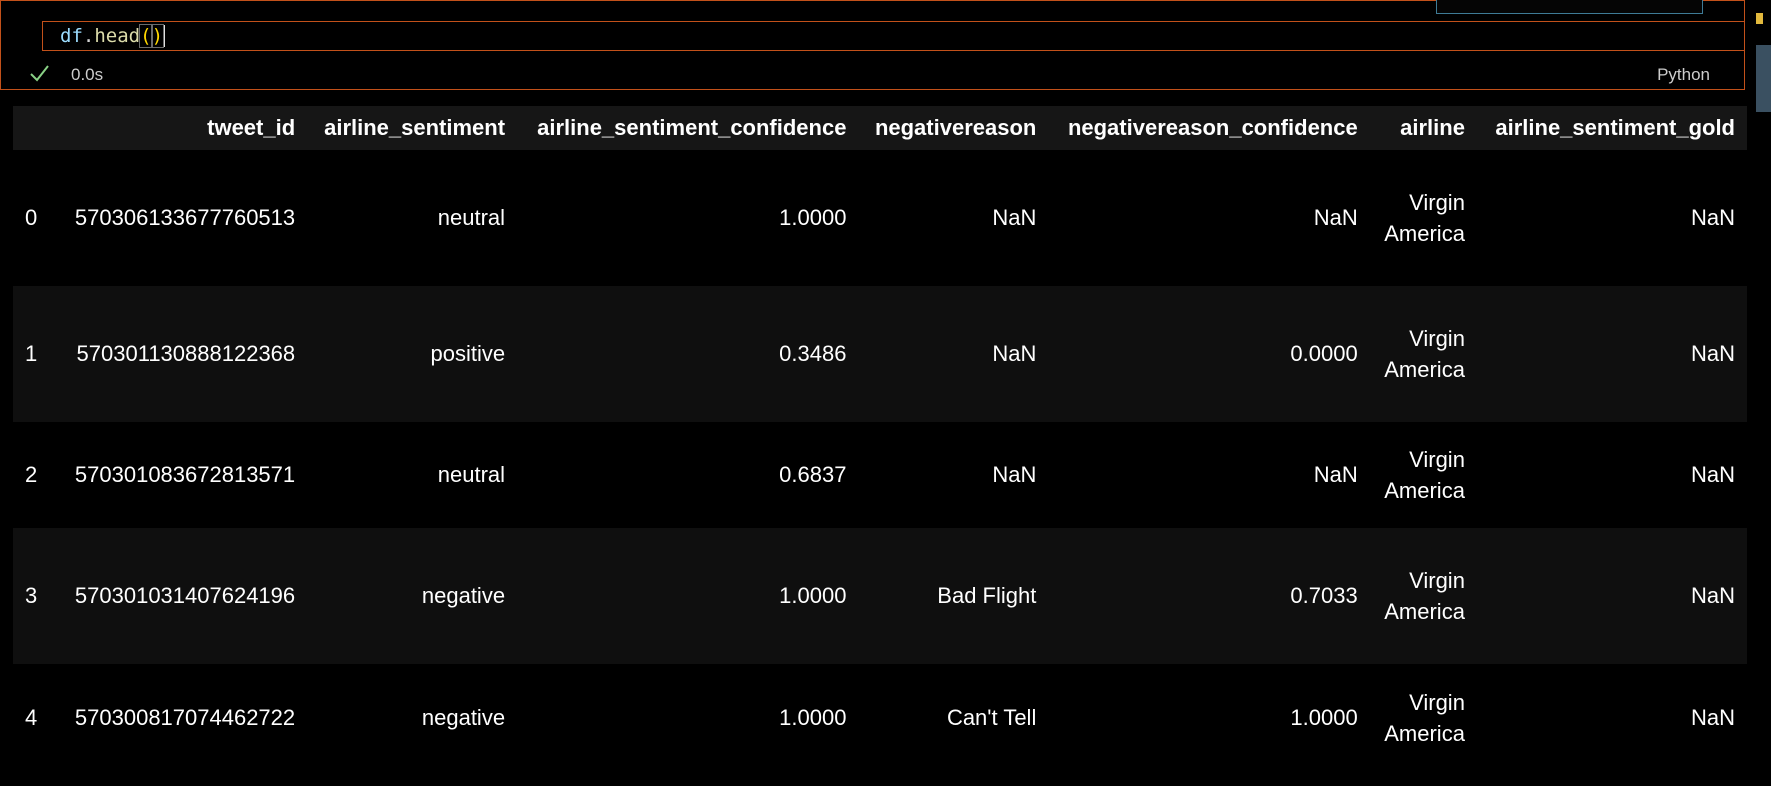 The height and width of the screenshot is (786, 1771). I want to click on code-cell: df.head() 0.0s Python, so click(872, 45).